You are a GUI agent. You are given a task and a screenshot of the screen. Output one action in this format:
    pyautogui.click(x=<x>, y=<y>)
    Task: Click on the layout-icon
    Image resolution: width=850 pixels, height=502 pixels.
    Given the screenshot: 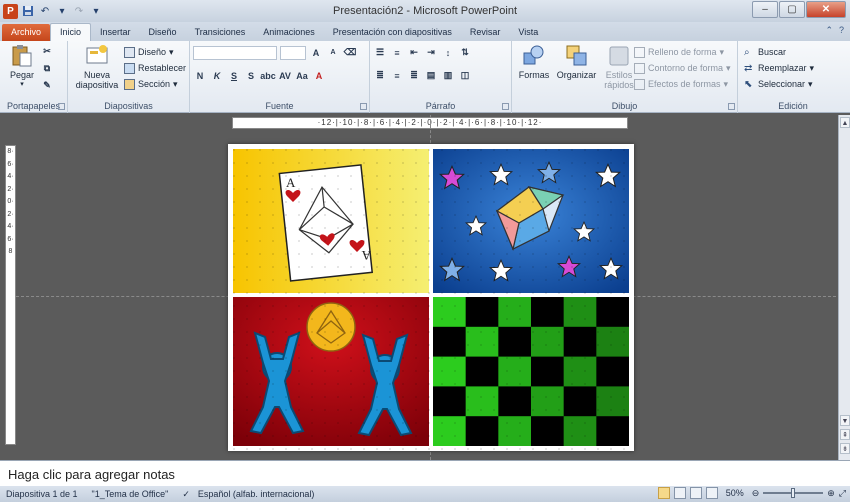 What is the action you would take?
    pyautogui.click(x=129, y=52)
    